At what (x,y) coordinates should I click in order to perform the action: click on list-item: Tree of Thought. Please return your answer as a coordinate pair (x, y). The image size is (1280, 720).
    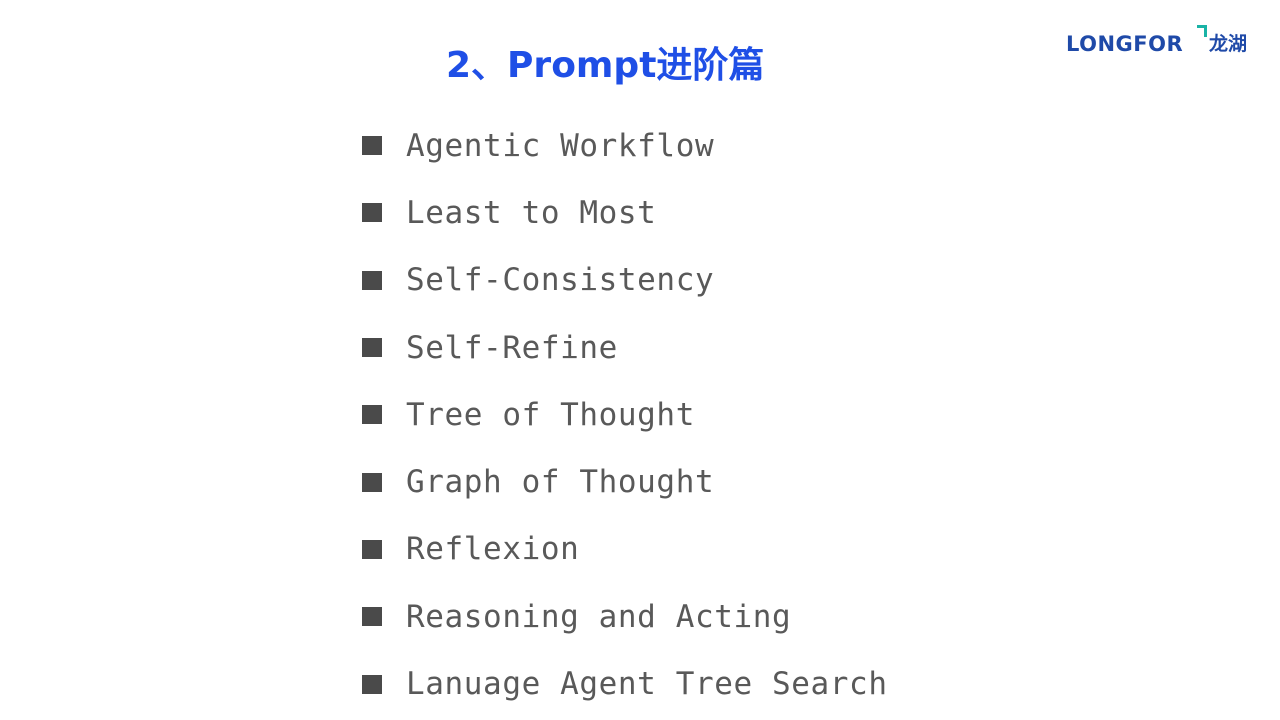
    Looking at the image, I should click on (625, 414).